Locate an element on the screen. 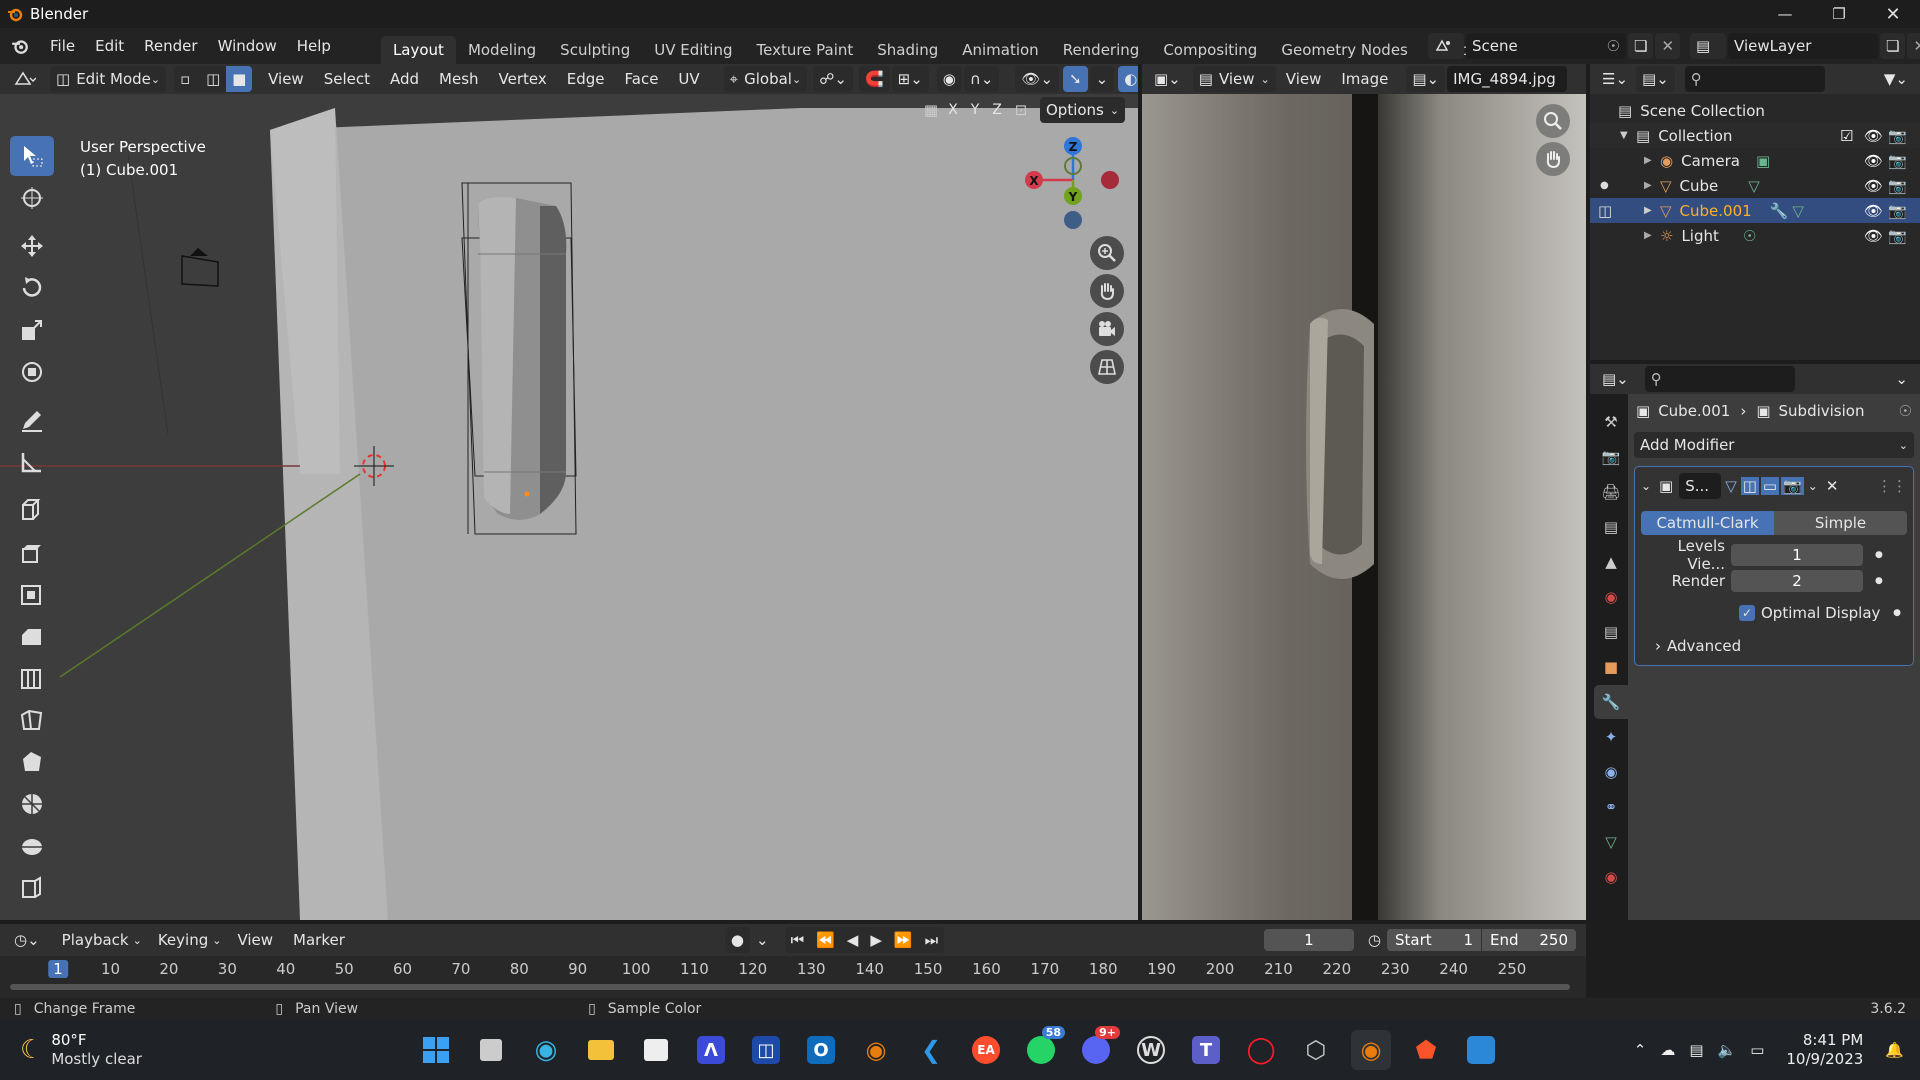 The width and height of the screenshot is (1920, 1080). tab-rendering: Rendering is located at coordinates (1101, 50).